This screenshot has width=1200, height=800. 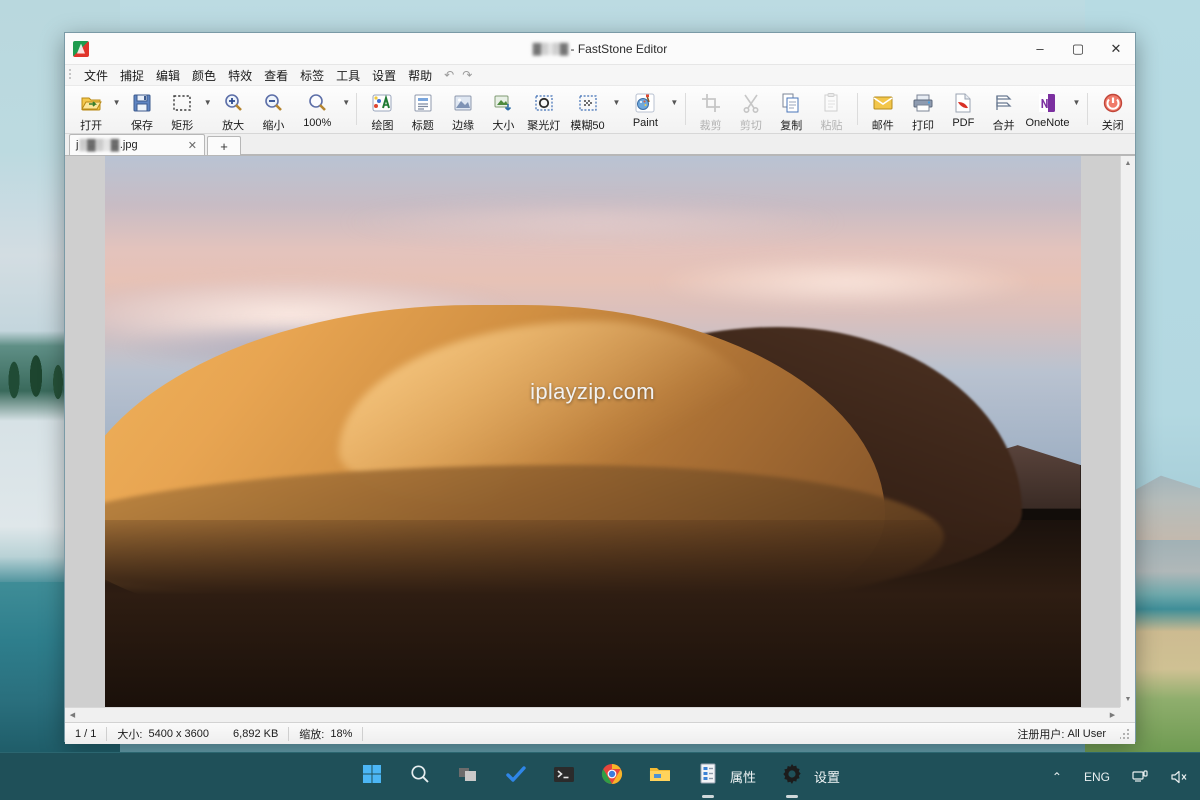 What do you see at coordinates (592, 222) in the screenshot?
I see `photo-cloud-top` at bounding box center [592, 222].